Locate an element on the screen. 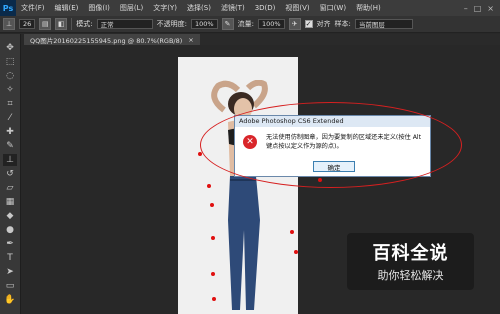  aligned-checkbox: ✓ is located at coordinates (308, 24).